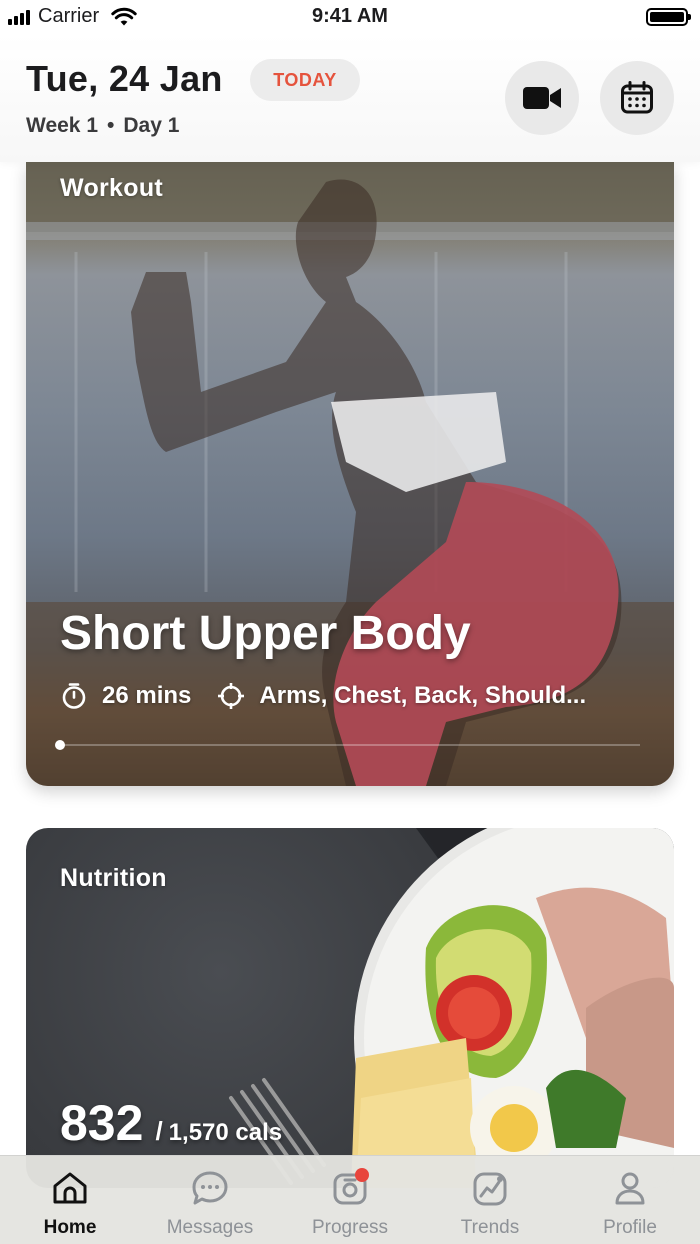 The image size is (700, 1244). I want to click on nutrition-label: Nutrition, so click(113, 878).